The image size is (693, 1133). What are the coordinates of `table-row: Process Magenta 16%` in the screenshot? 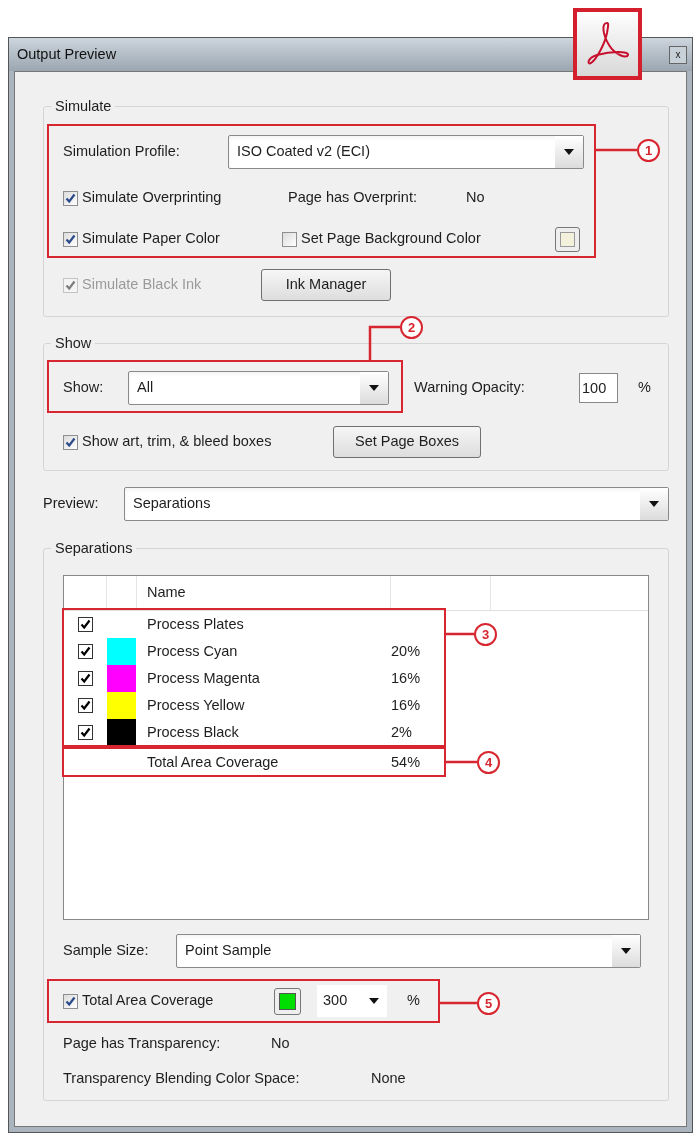 It's located at (253, 678).